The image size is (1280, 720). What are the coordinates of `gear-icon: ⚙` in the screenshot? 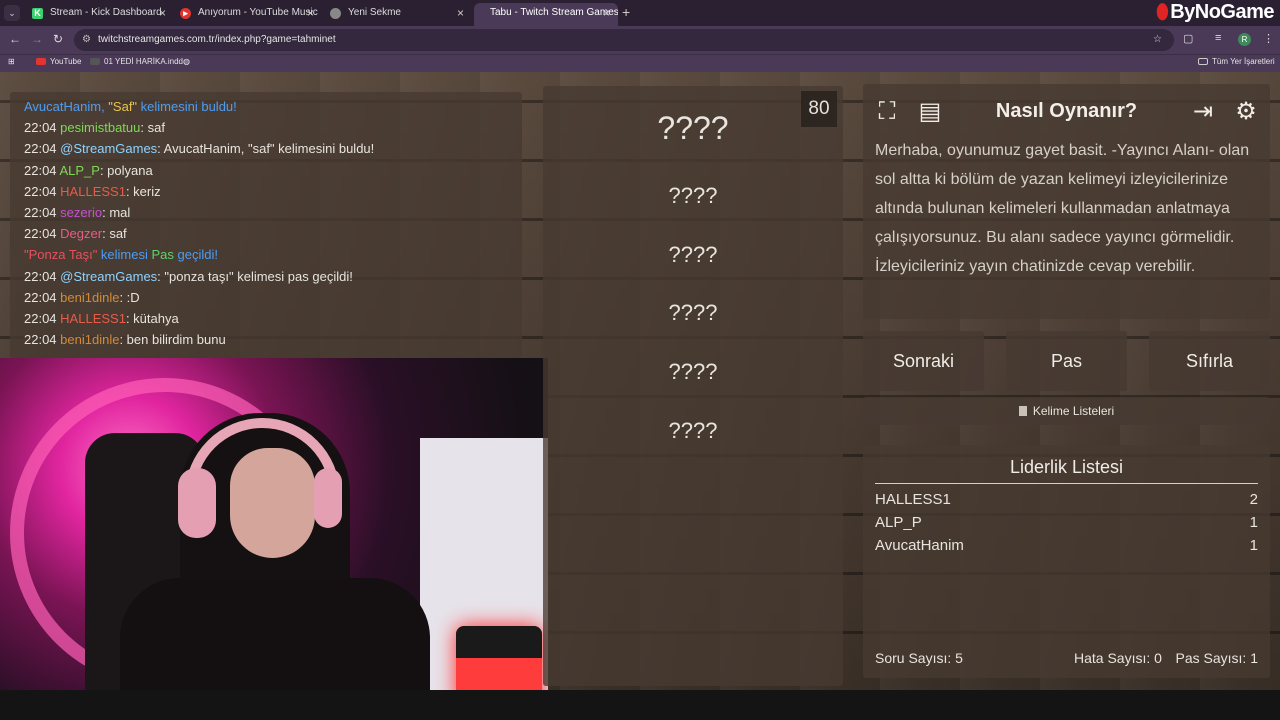 It's located at (1246, 112).